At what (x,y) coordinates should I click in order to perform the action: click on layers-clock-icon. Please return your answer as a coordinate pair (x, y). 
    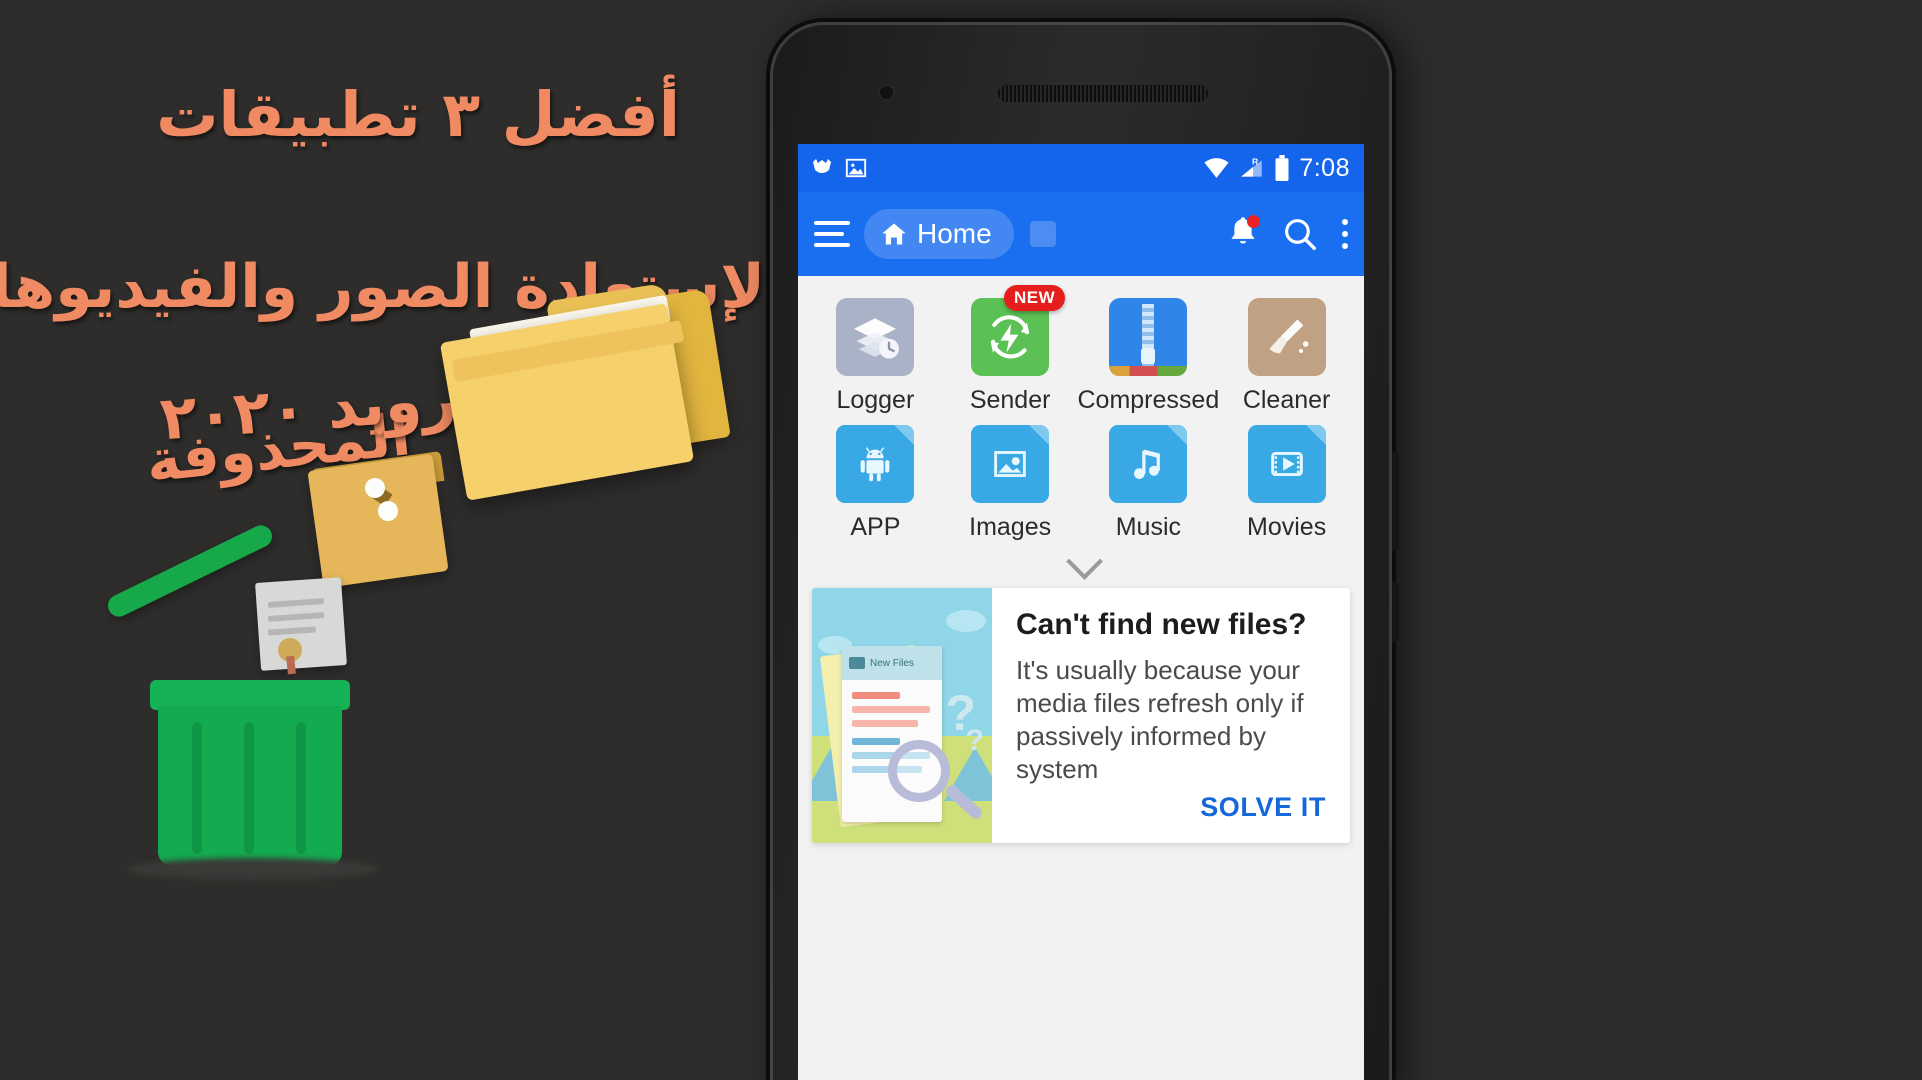
    Looking at the image, I should click on (877, 338).